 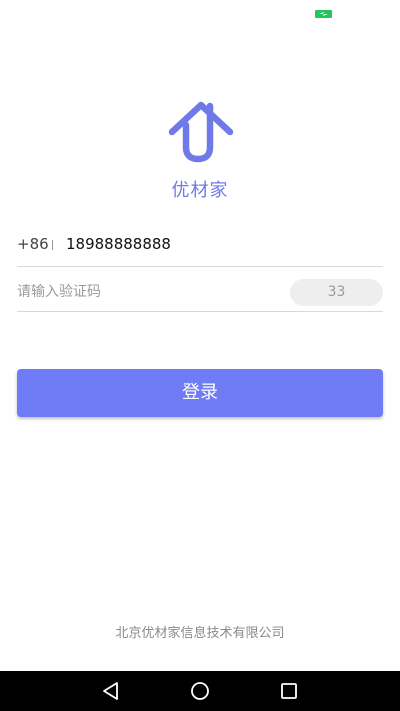 I want to click on resend-code-countdown-button: 33, so click(x=336, y=292).